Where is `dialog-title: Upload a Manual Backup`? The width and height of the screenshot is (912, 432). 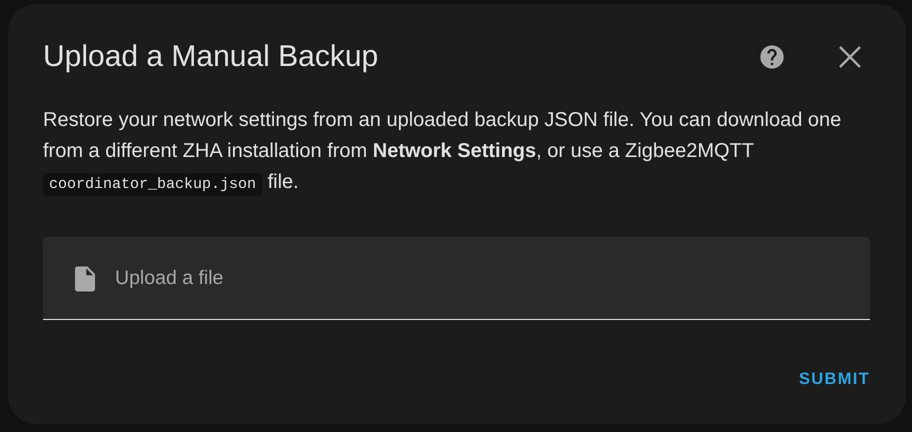 dialog-title: Upload a Manual Backup is located at coordinates (210, 57).